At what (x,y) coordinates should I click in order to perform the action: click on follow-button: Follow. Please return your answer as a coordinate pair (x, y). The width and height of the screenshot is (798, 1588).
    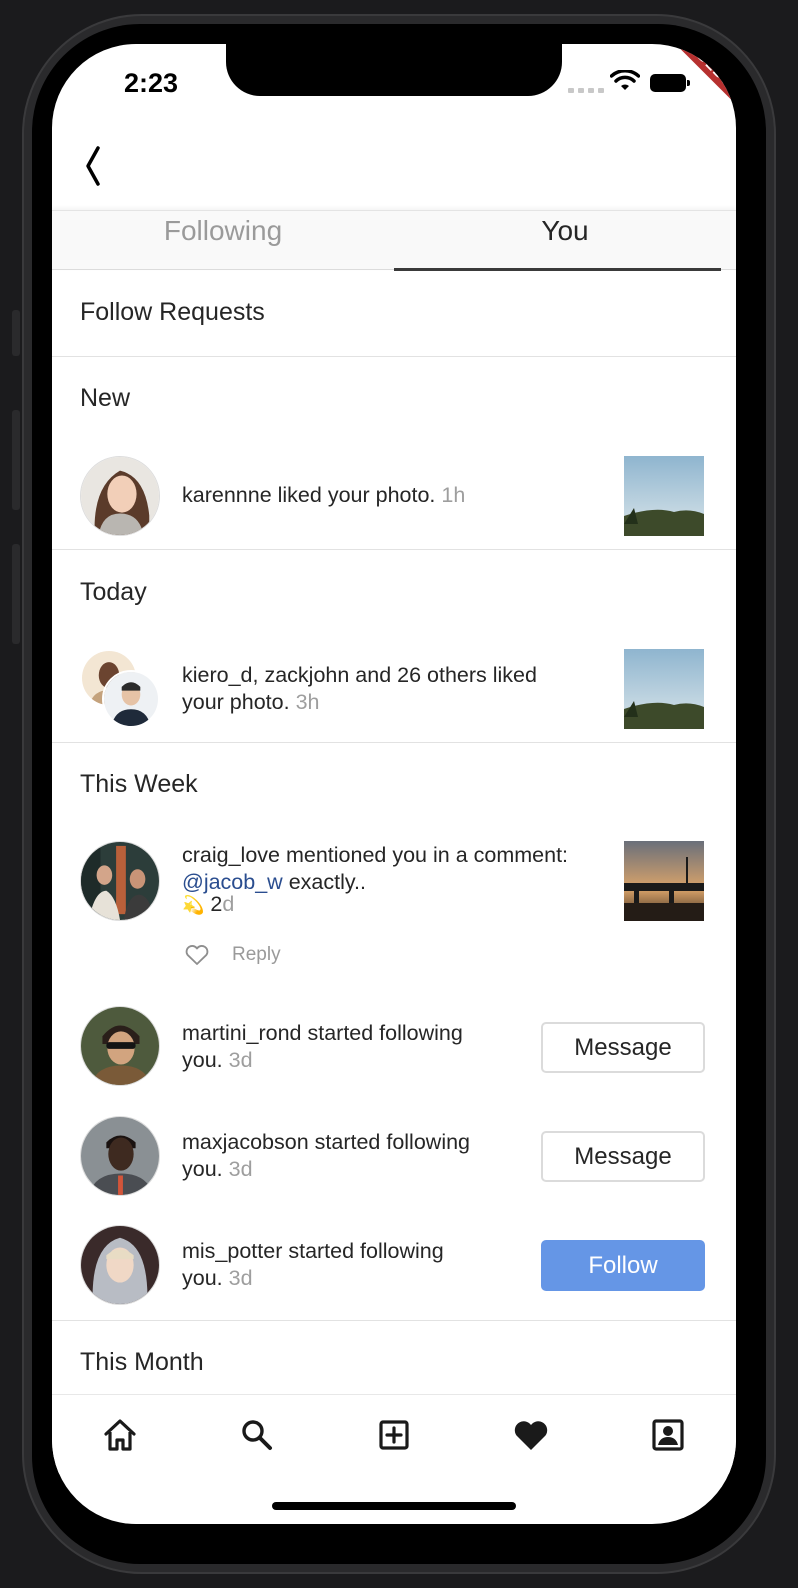
    Looking at the image, I should click on (623, 1265).